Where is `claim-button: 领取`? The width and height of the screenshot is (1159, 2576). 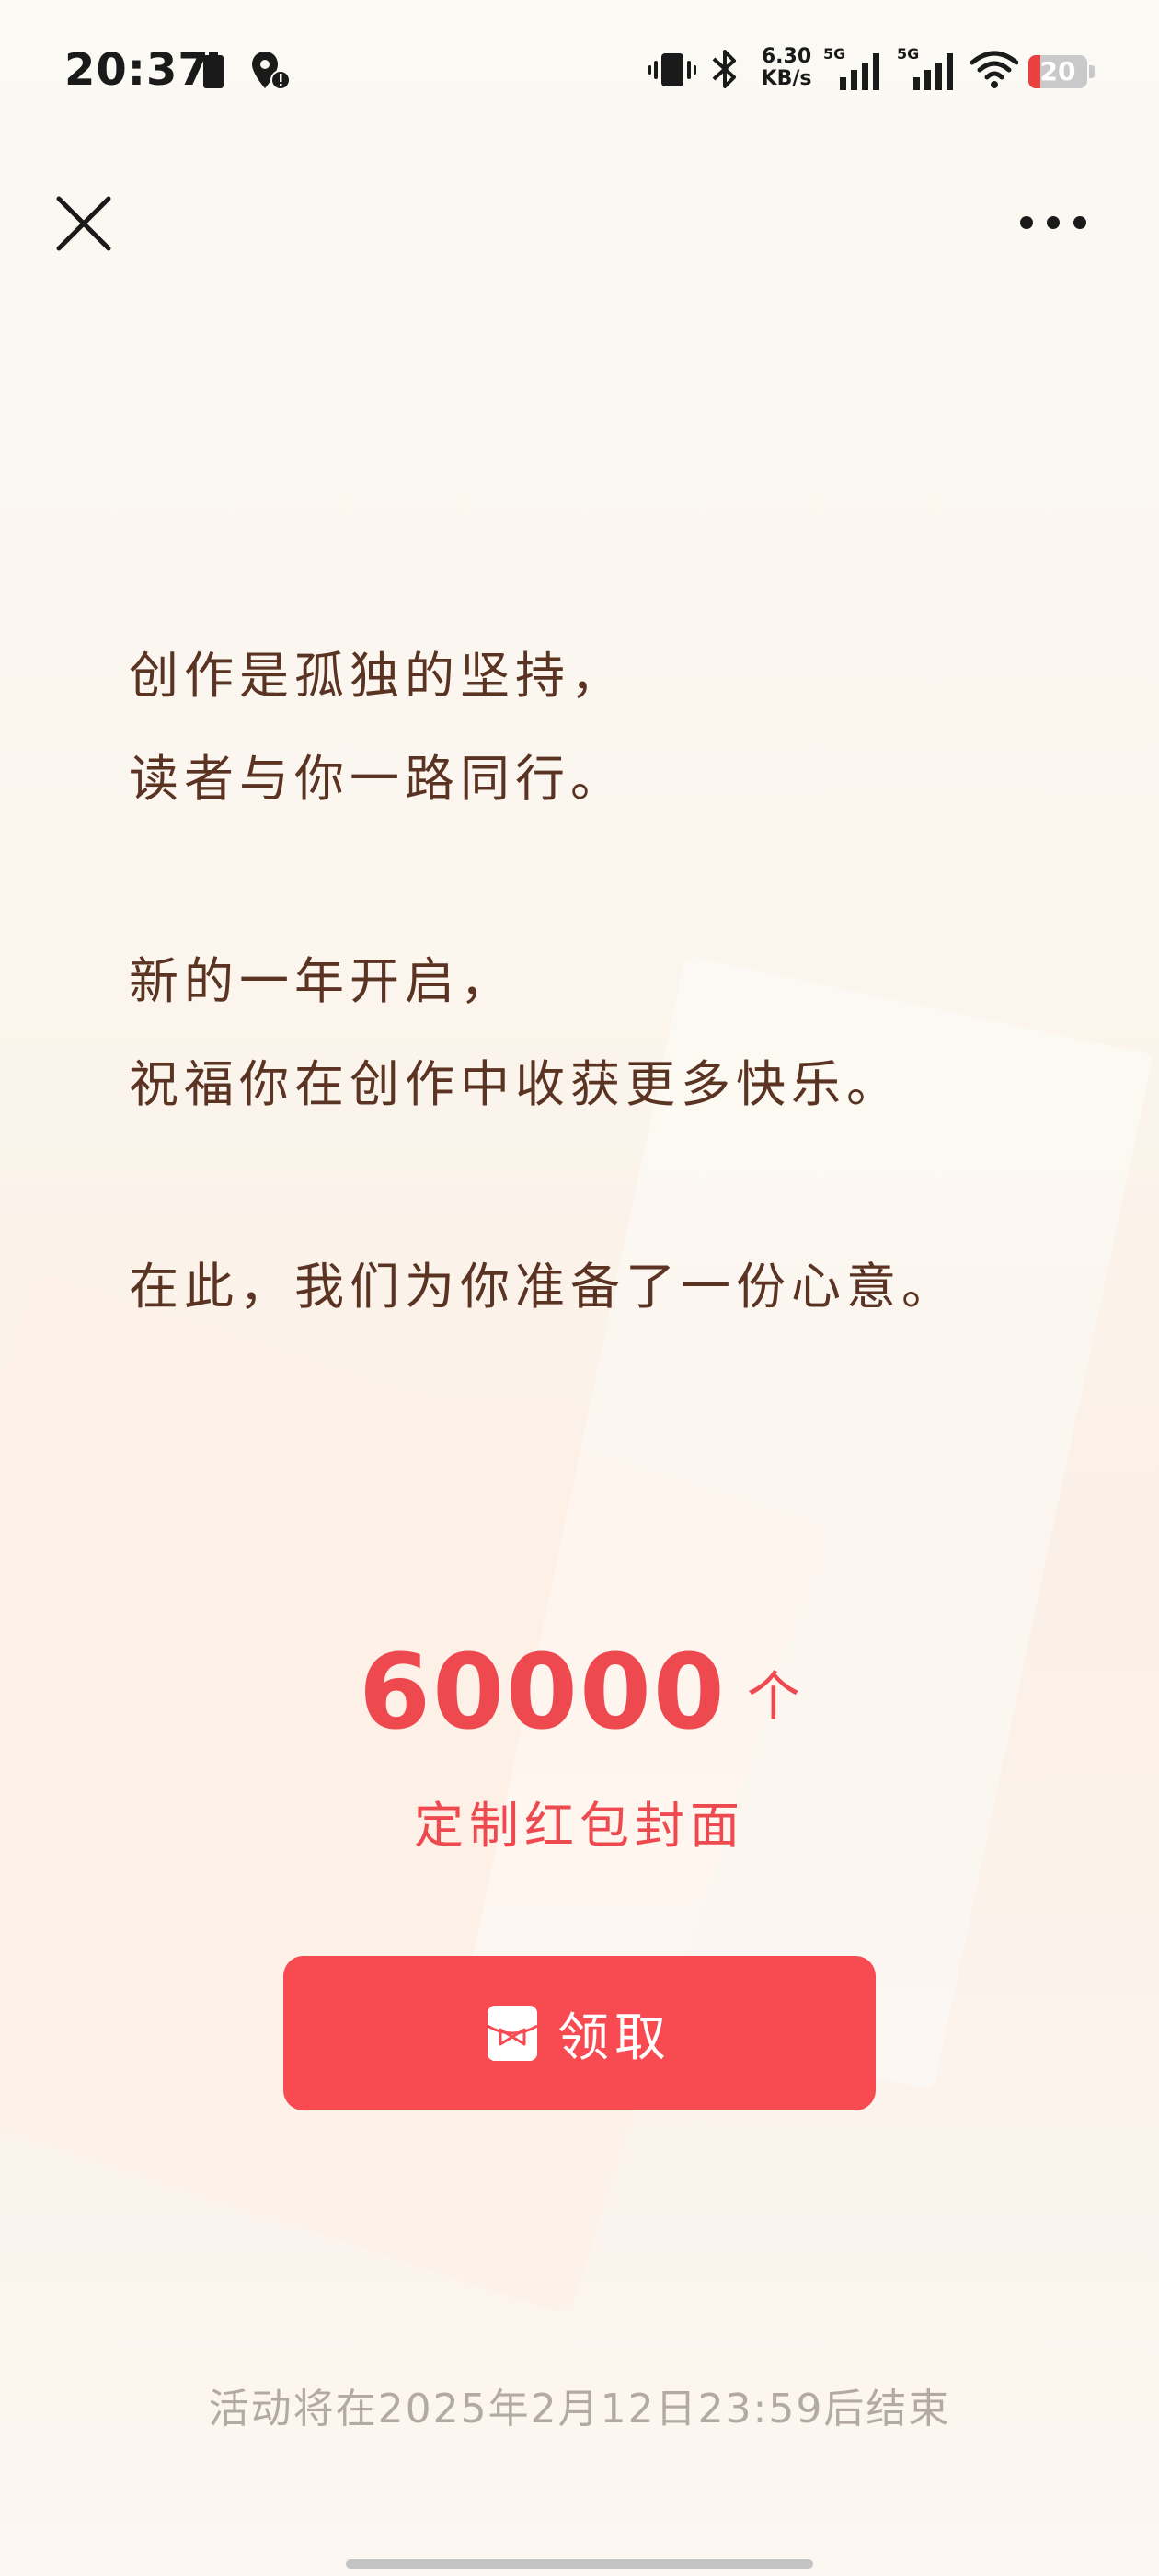
claim-button: 领取 is located at coordinates (579, 2033).